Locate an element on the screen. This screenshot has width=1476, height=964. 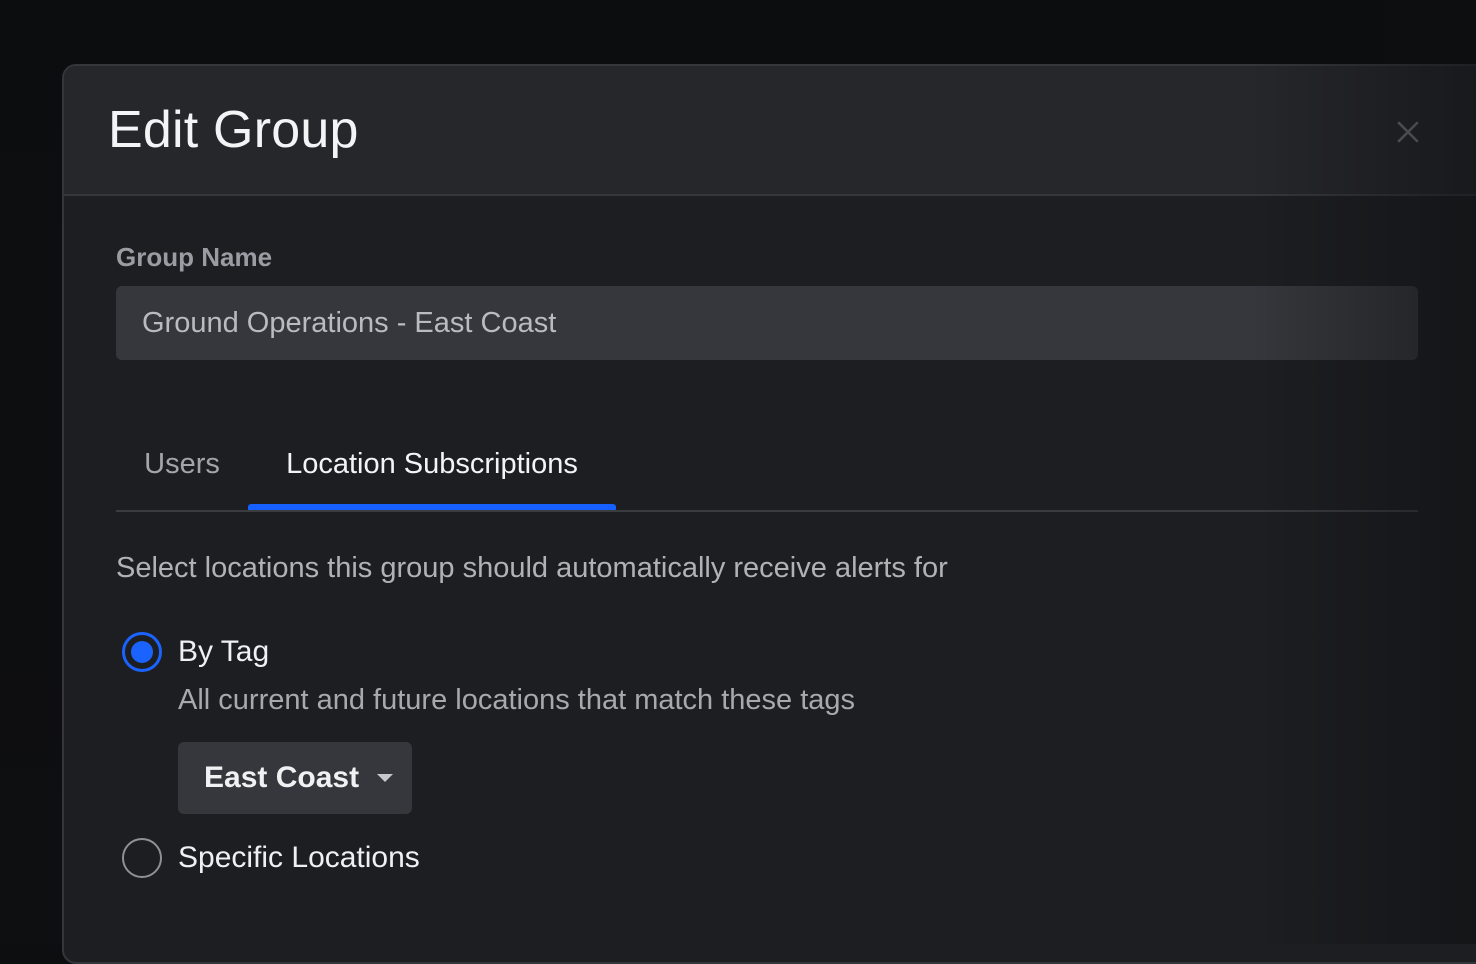
radio-checked-icon is located at coordinates (142, 652).